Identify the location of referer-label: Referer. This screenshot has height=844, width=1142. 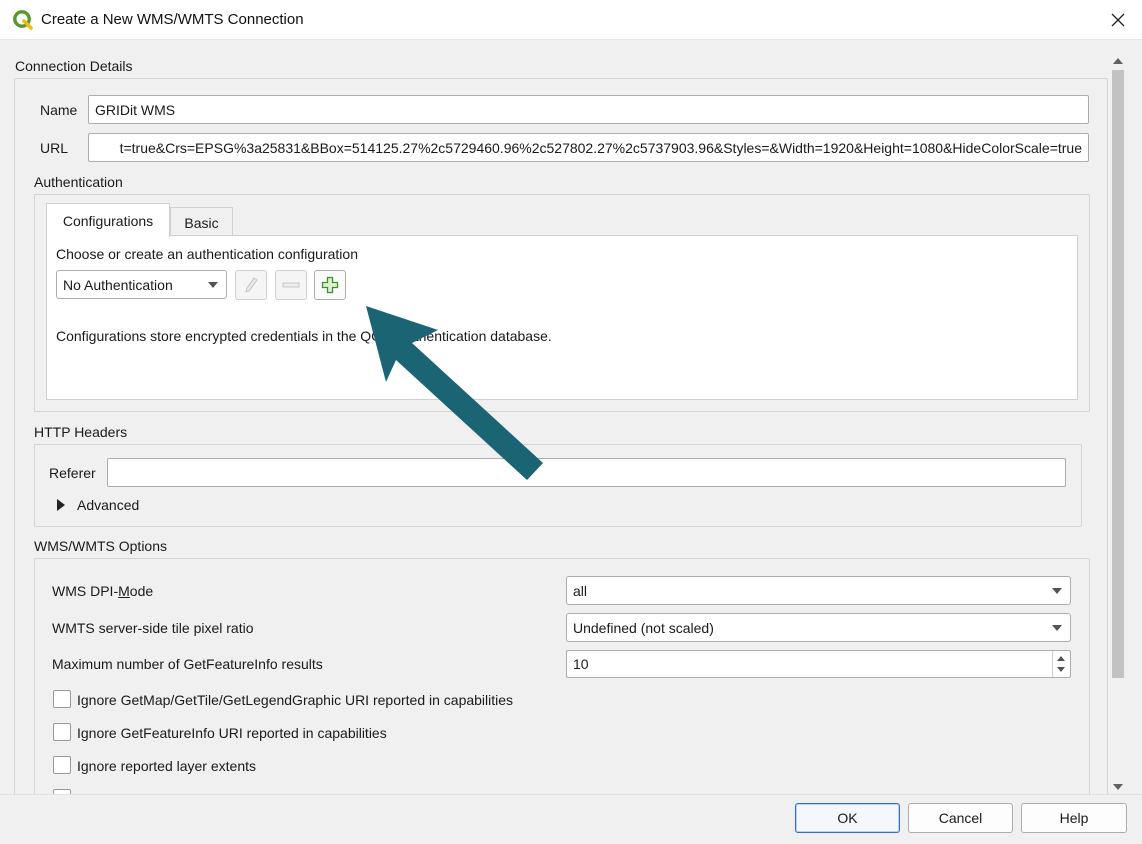
(72, 473).